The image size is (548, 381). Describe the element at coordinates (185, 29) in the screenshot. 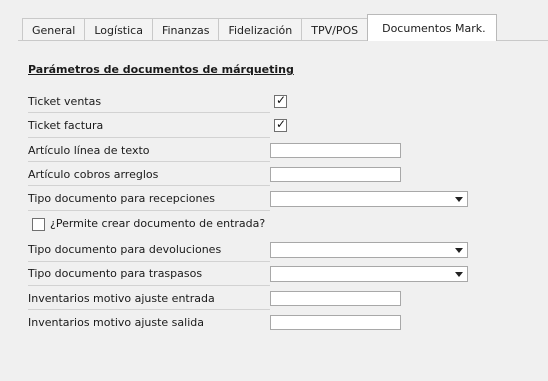

I see `tab-finanzas: Finanzas` at that location.